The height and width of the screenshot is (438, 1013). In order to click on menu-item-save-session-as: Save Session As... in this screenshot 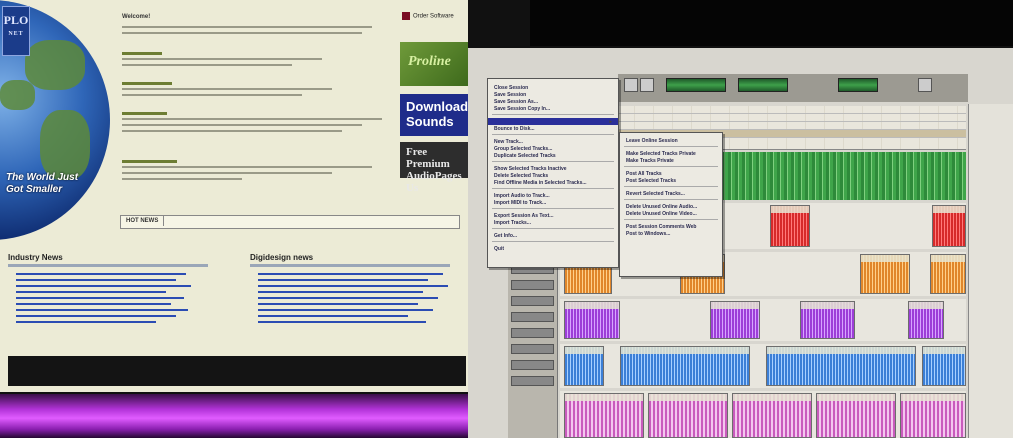, I will do `click(553, 101)`.